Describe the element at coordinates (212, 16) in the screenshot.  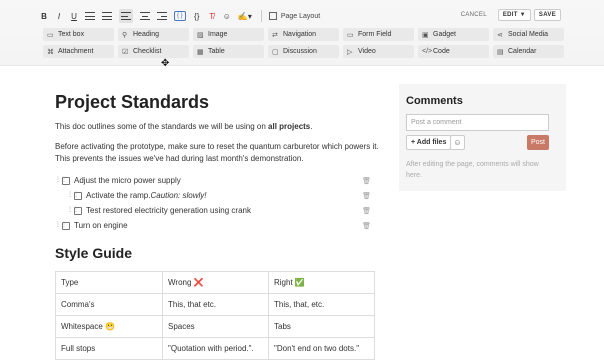
I see `clear-format-icon: T̸` at that location.